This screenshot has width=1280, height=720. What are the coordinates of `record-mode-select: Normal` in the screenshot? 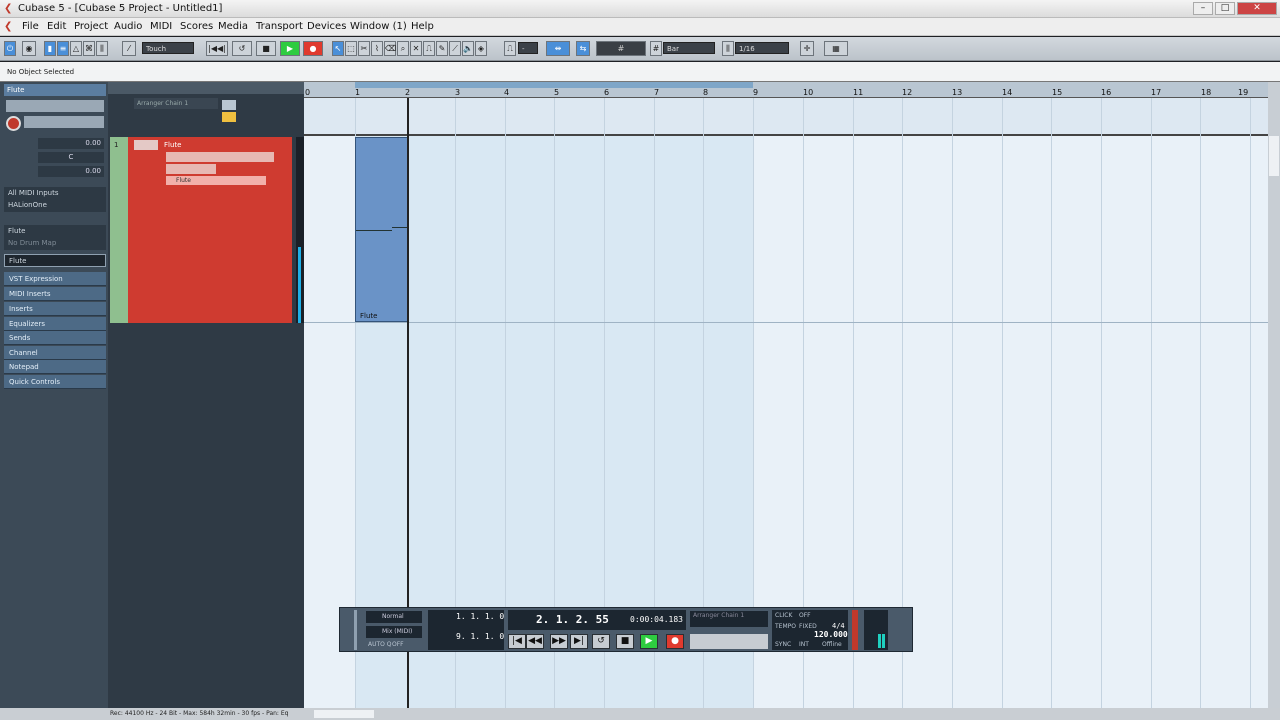 It's located at (394, 617).